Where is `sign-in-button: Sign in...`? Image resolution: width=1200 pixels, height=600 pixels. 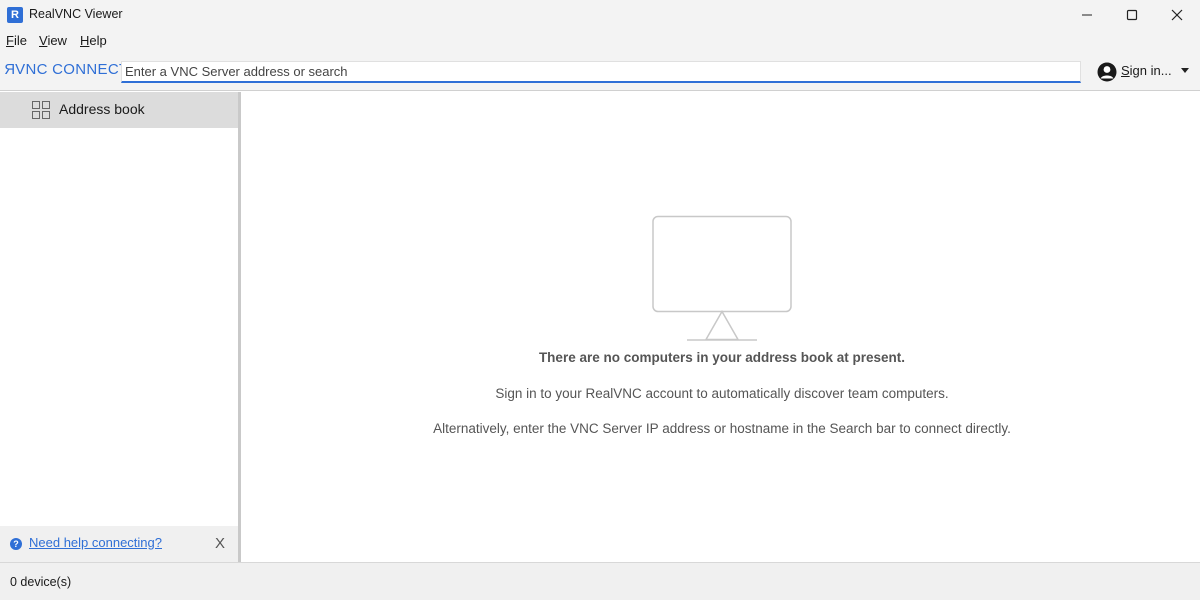
sign-in-button: Sign in... is located at coordinates (1145, 72).